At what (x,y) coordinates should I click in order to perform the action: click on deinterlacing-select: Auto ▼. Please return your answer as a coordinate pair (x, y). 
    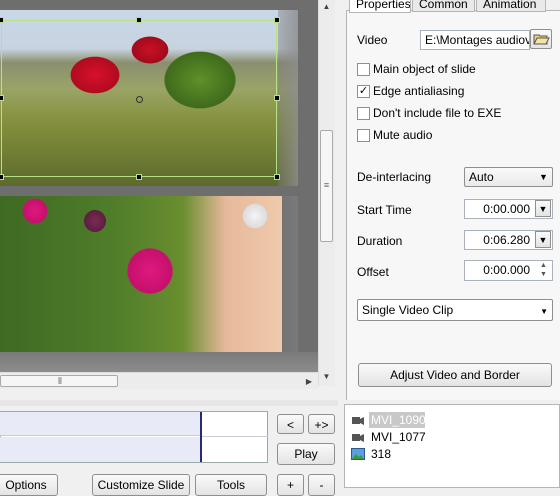
    Looking at the image, I should click on (508, 177).